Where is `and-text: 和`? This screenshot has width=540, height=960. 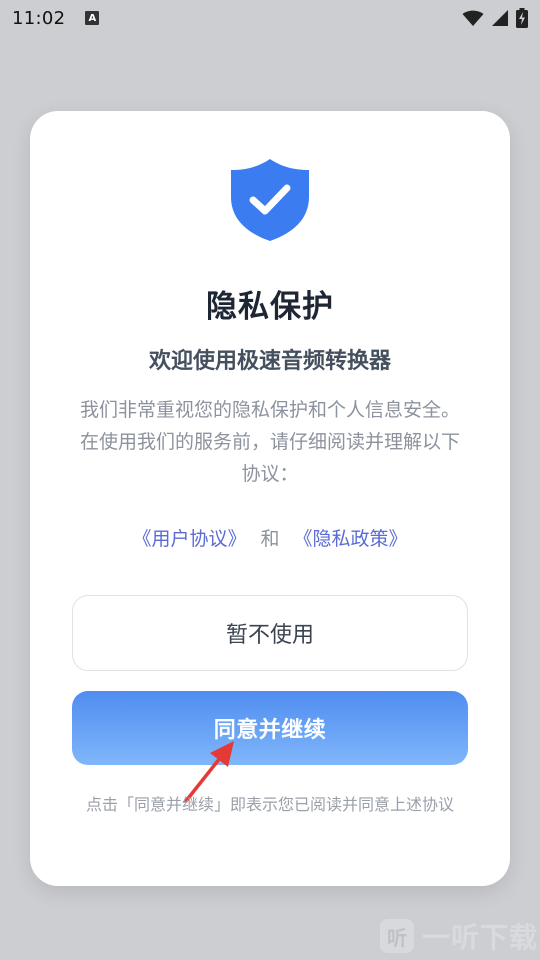 and-text: 和 is located at coordinates (270, 539).